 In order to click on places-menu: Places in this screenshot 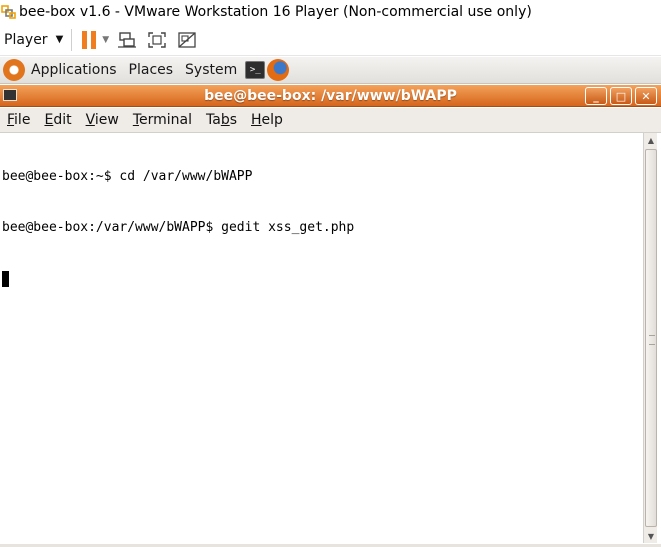, I will do `click(151, 70)`.